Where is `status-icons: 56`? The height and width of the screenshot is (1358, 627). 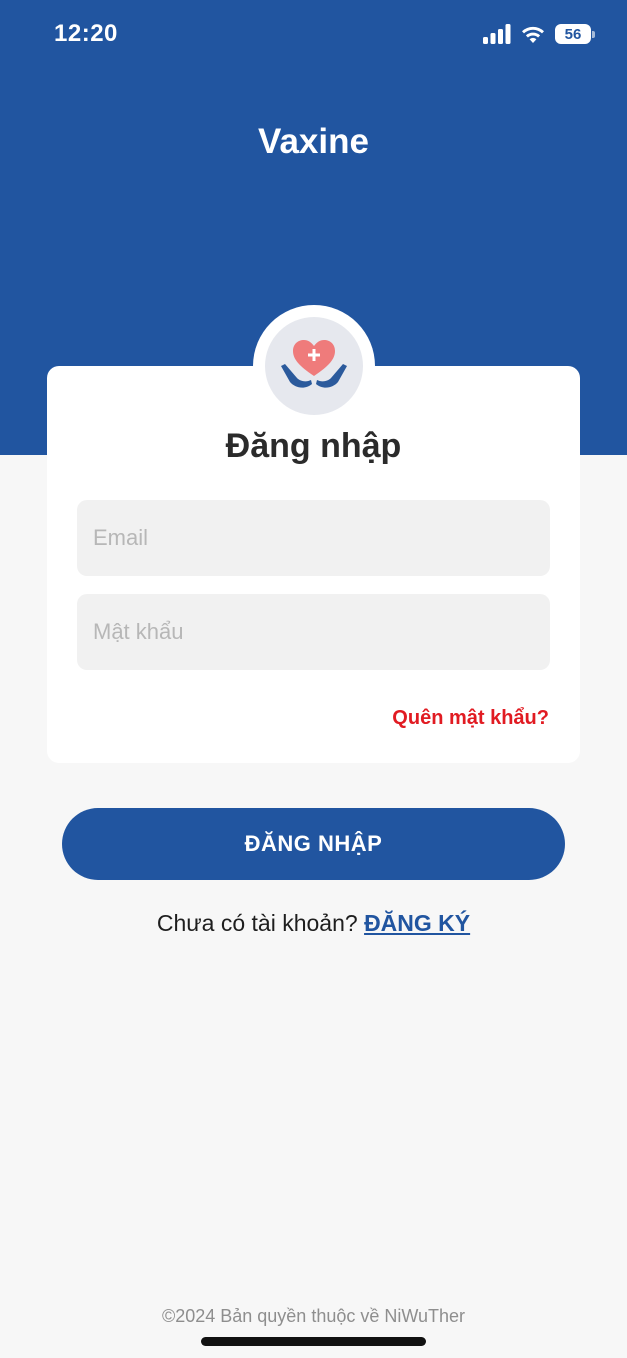
status-icons: 56 is located at coordinates (539, 34).